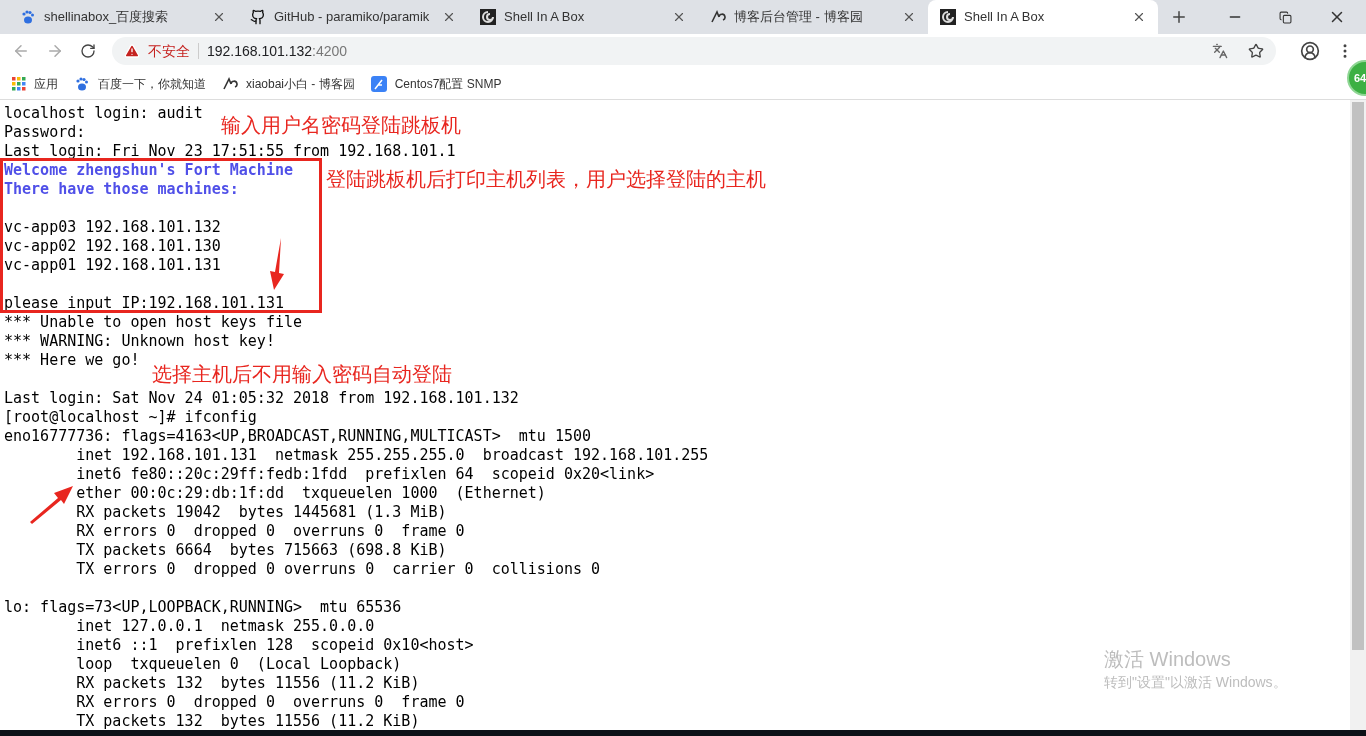 The height and width of the screenshot is (736, 1366). Describe the element at coordinates (169, 51) in the screenshot. I see `security-label: 不安全` at that location.